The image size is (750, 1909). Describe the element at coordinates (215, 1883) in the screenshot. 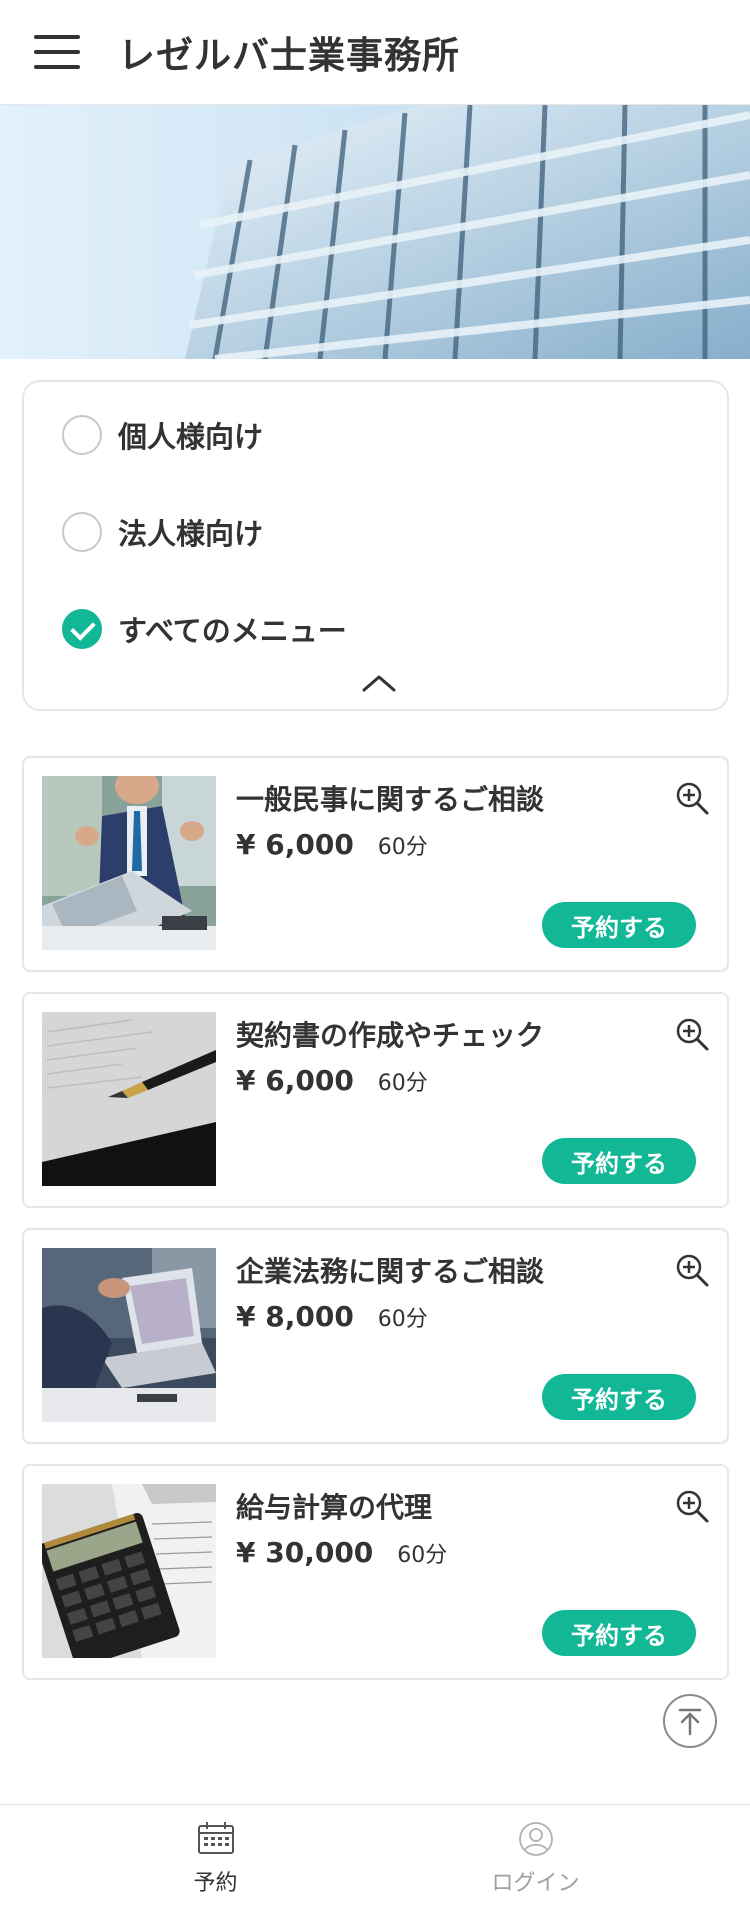

I see `nav-label: 予約` at that location.